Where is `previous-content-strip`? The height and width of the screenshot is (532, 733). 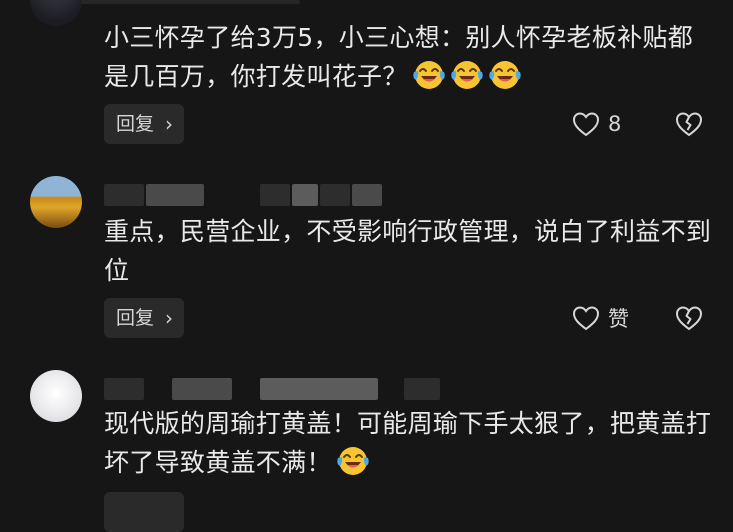 previous-content-strip is located at coordinates (190, 2).